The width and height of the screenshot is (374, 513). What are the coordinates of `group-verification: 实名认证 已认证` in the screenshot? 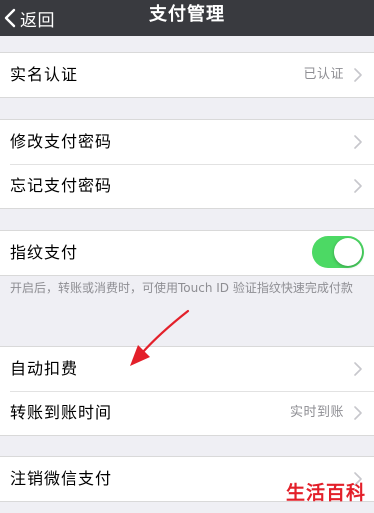 It's located at (187, 75).